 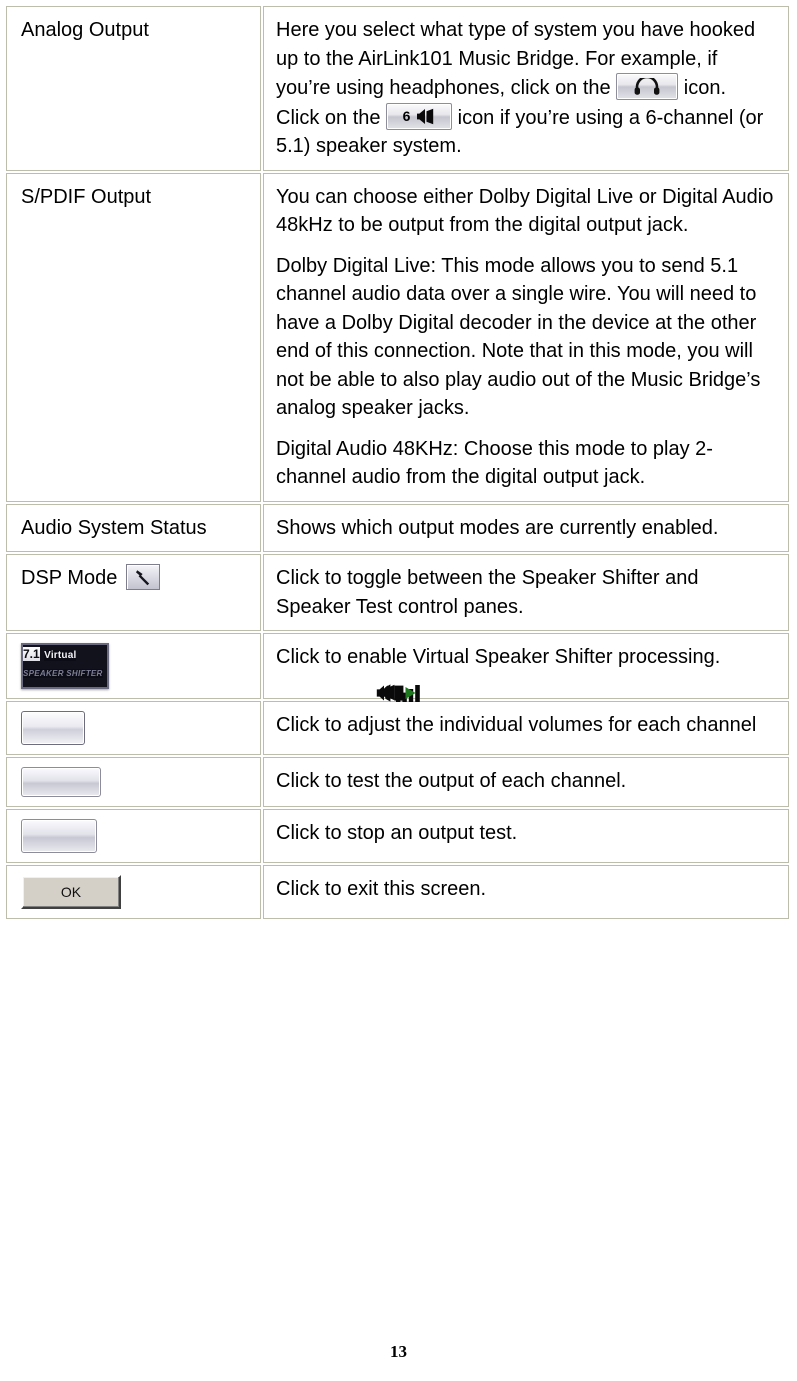 I want to click on stop-square-icon, so click(x=398, y=693).